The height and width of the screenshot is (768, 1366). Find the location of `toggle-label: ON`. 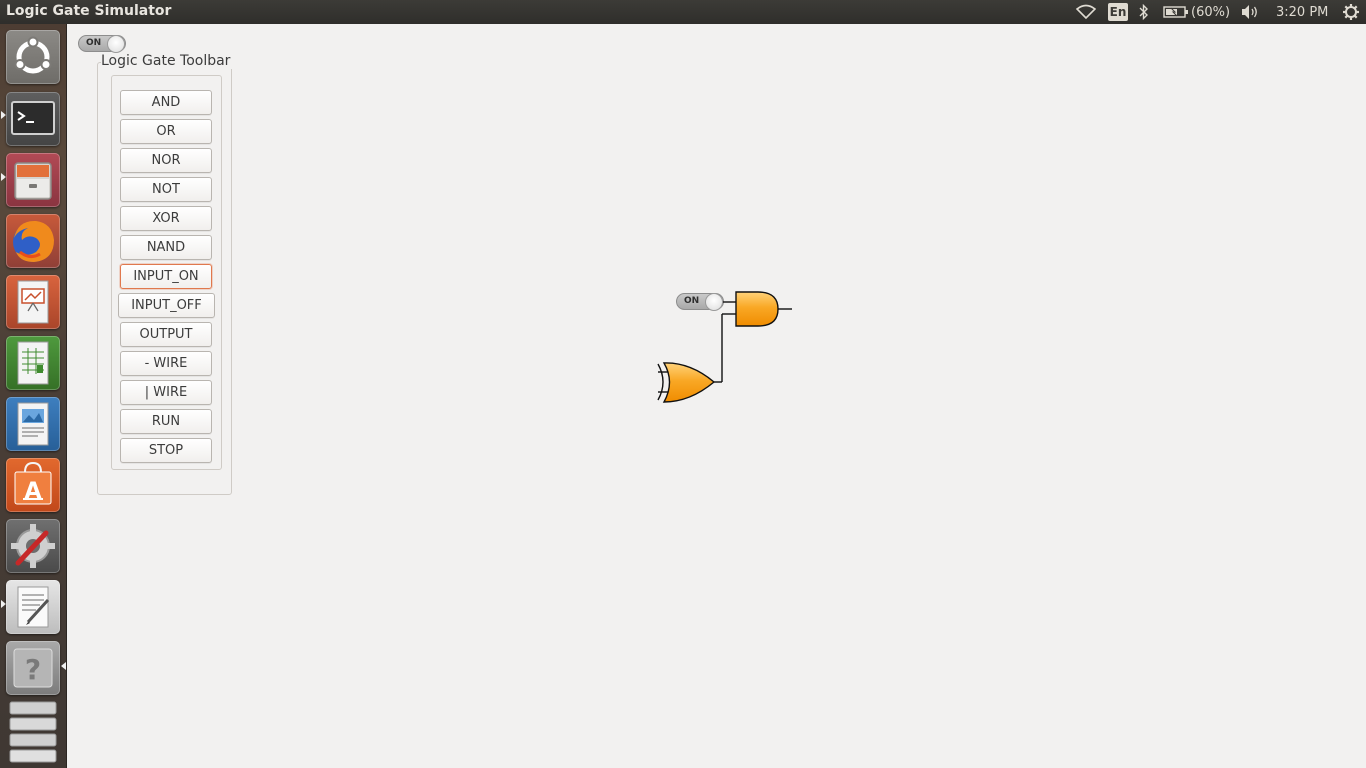

toggle-label: ON is located at coordinates (94, 43).